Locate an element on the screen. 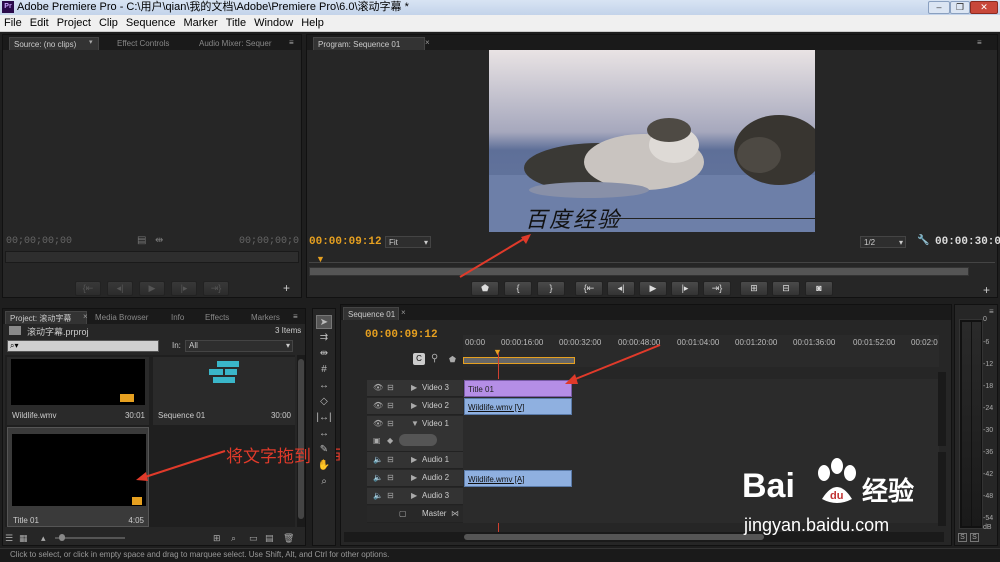 The height and width of the screenshot is (562, 1000). project-item-wildlife: Wildlife.wmv 30:01 is located at coordinates (78, 391).